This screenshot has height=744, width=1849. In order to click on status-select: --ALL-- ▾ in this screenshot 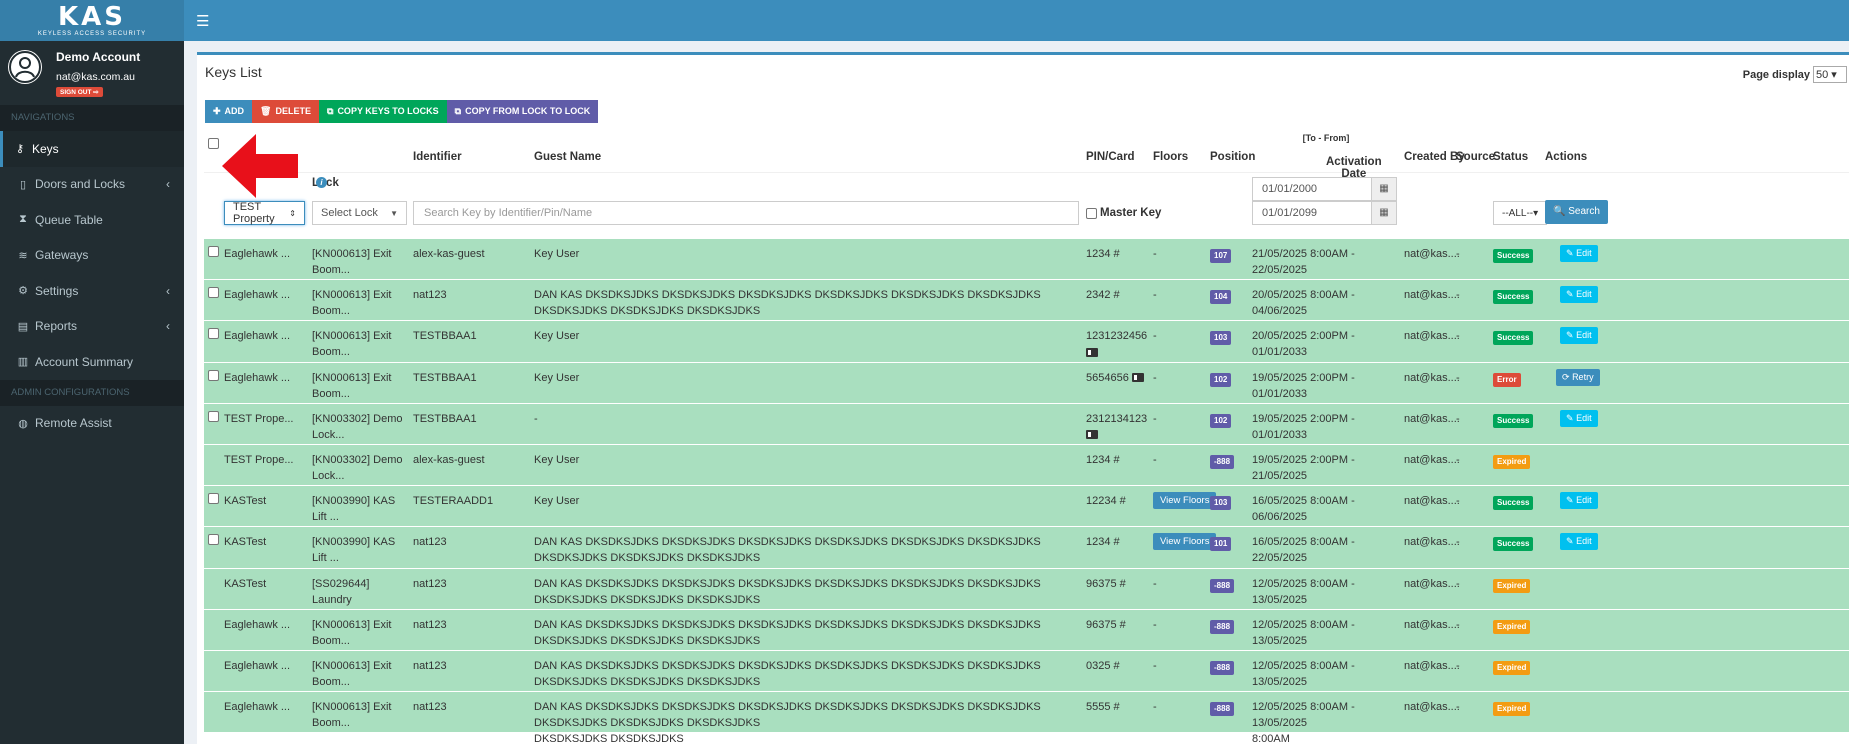, I will do `click(1520, 213)`.